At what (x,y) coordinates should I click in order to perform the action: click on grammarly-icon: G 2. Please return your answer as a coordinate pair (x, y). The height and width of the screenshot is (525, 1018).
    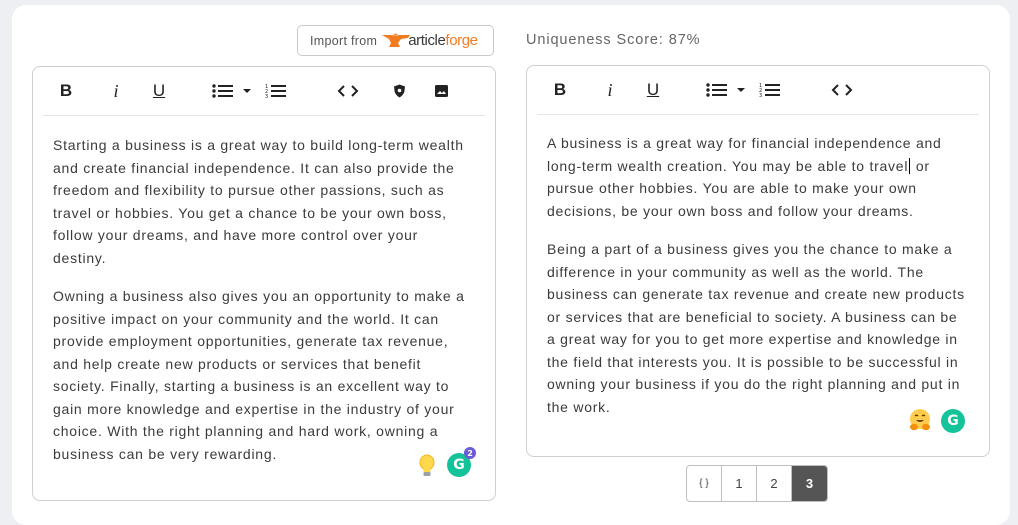
    Looking at the image, I should click on (461, 462).